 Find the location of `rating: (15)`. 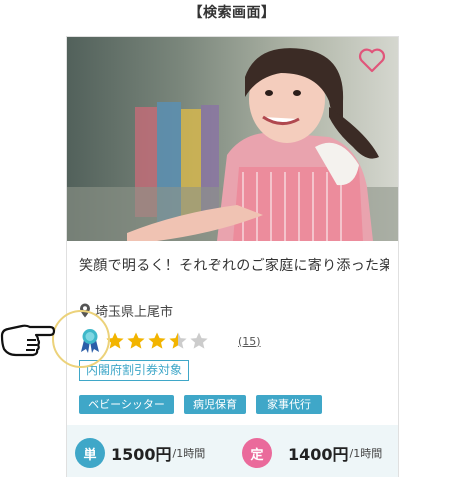

rating: (15) is located at coordinates (170, 341).